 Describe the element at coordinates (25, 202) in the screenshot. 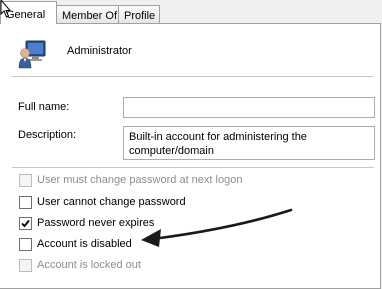

I see `cannot-change-password-checkbox` at that location.